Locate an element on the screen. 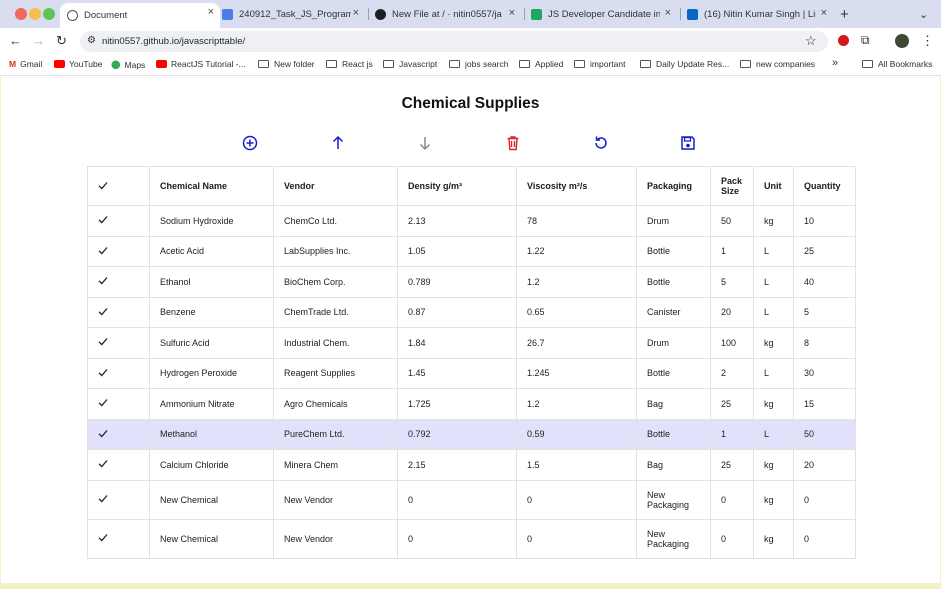 This screenshot has height=589, width=941. move-up-icon is located at coordinates (338, 143).